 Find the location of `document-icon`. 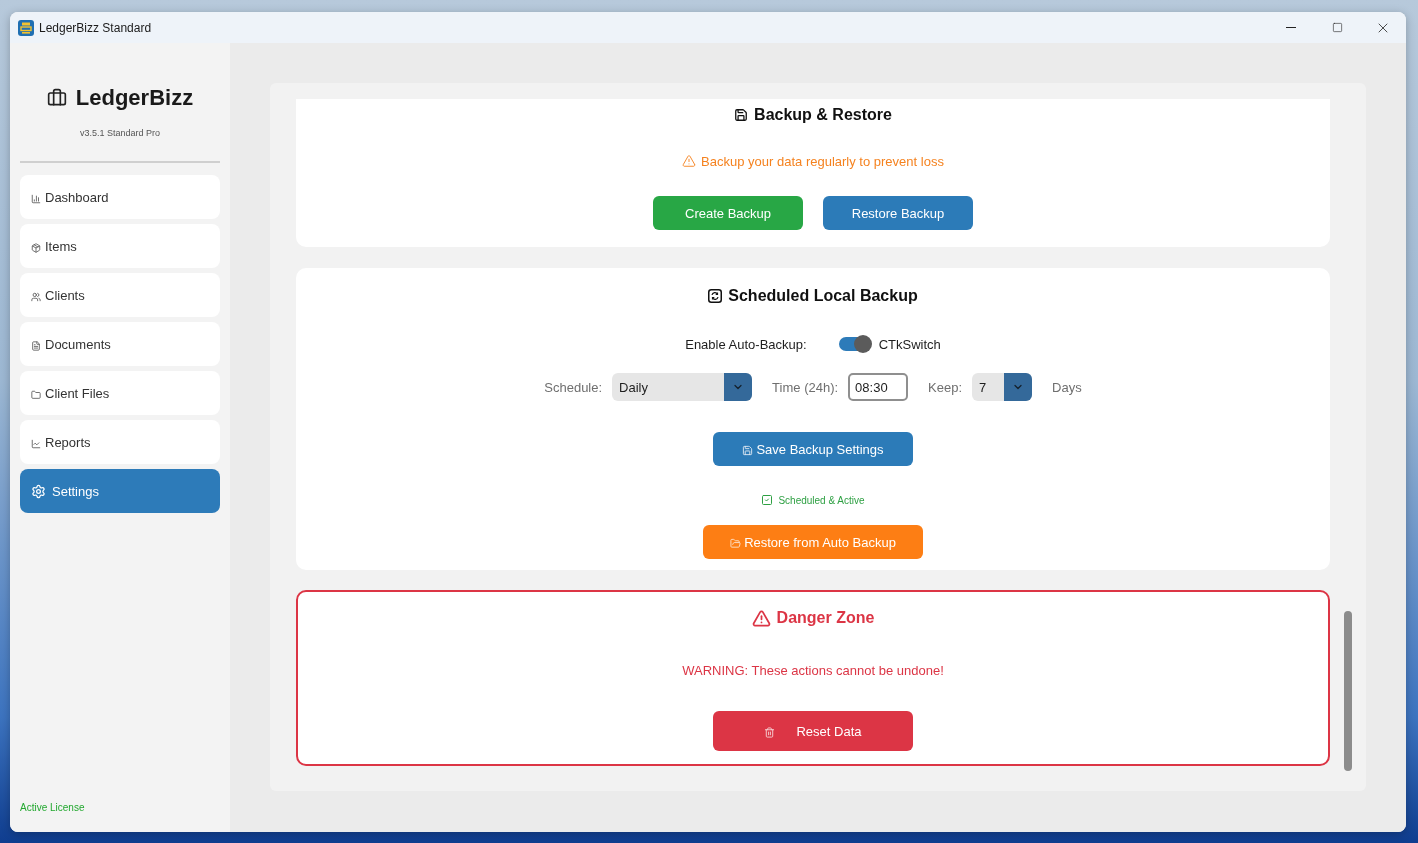

document-icon is located at coordinates (36, 346).